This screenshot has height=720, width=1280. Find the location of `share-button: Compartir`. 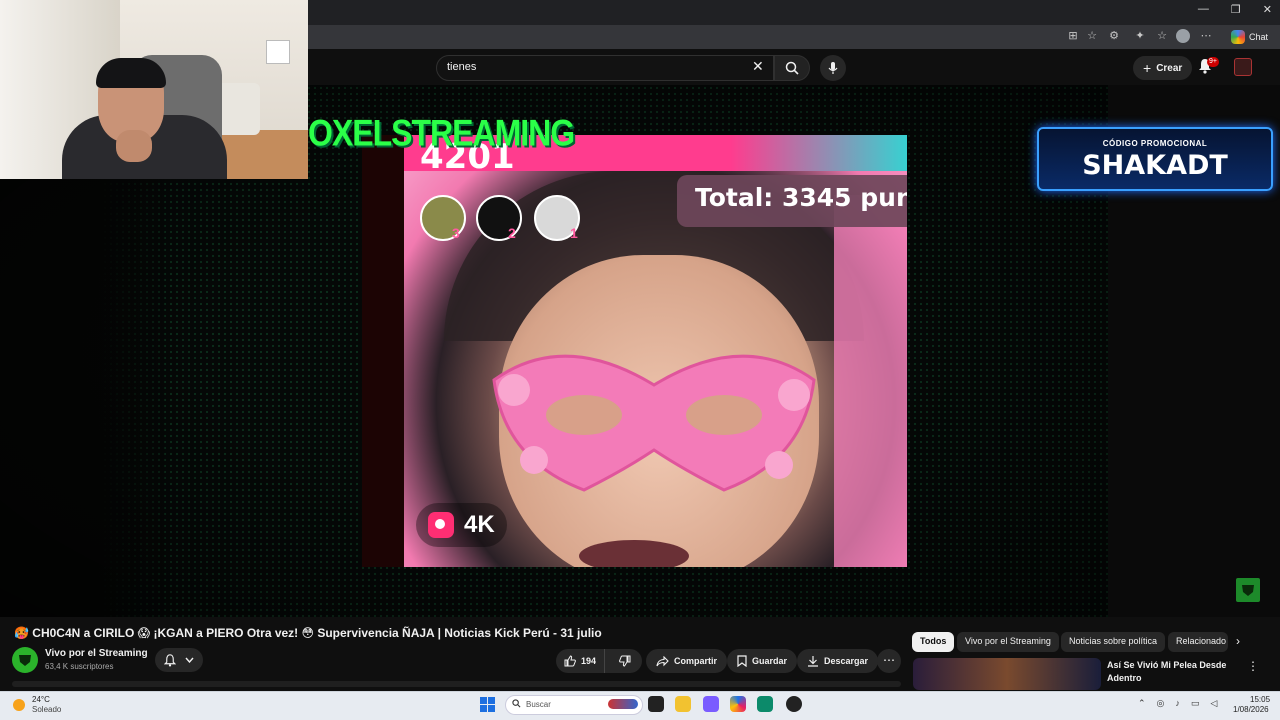

share-button: Compartir is located at coordinates (687, 661).